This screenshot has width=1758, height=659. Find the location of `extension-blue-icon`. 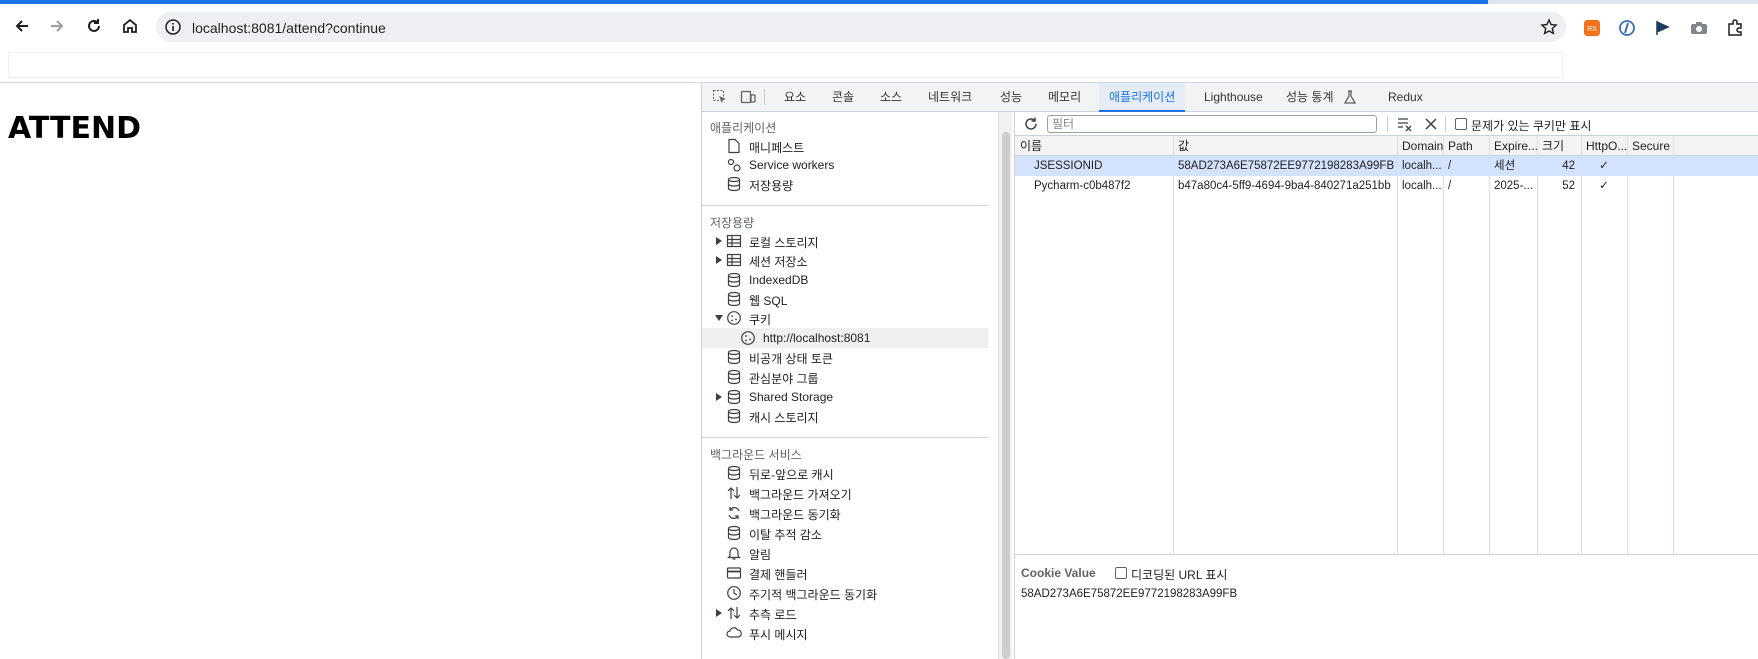

extension-blue-icon is located at coordinates (1627, 28).